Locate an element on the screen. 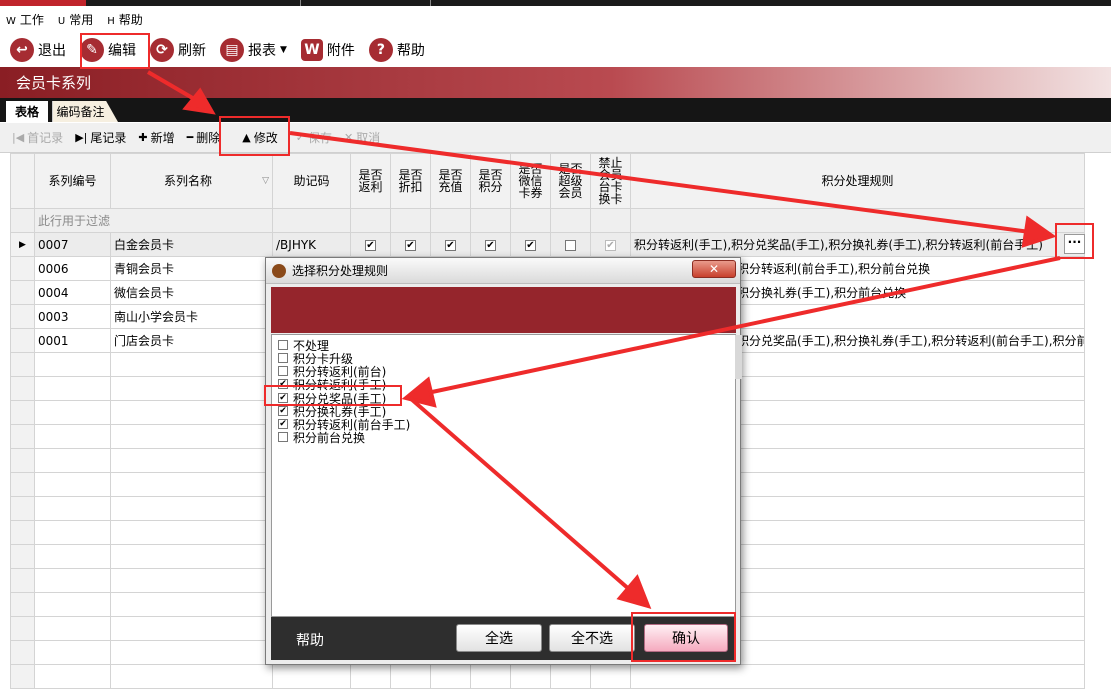 This screenshot has height=697, width=1111. save-button: ✓ 保存 is located at coordinates (314, 137).